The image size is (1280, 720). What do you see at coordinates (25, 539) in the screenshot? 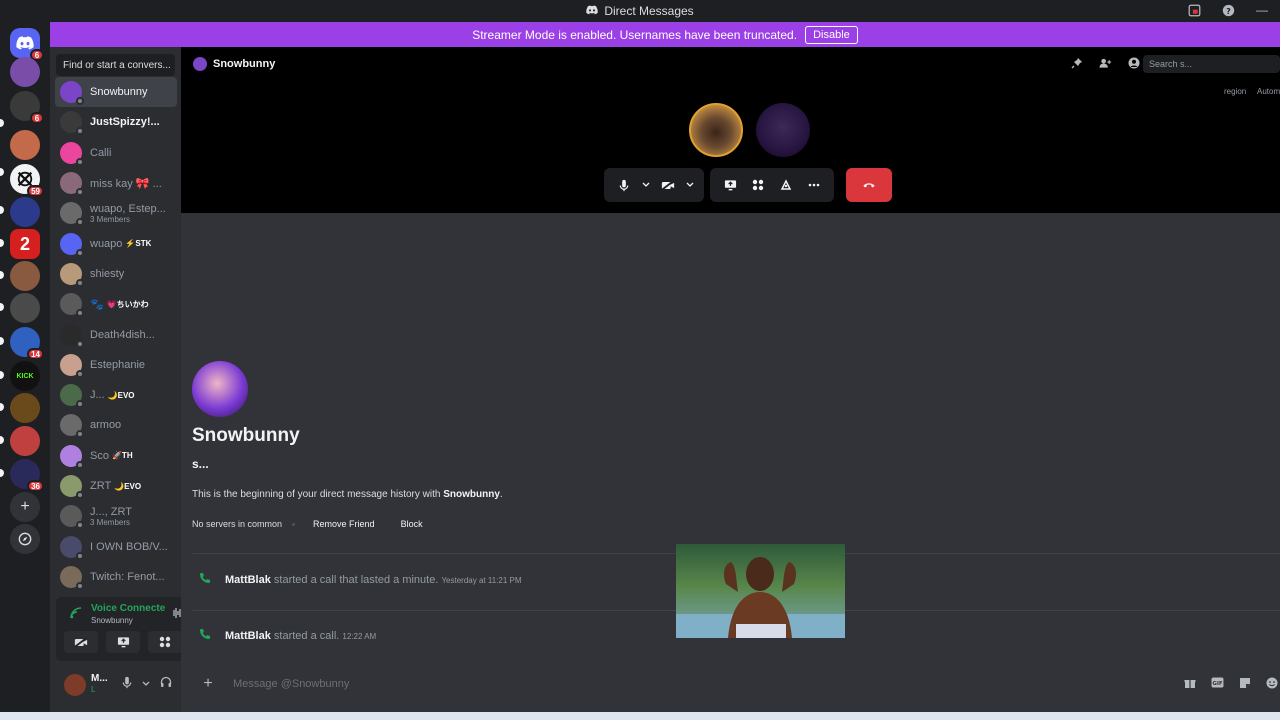
I see `explore-servers-icon` at bounding box center [25, 539].